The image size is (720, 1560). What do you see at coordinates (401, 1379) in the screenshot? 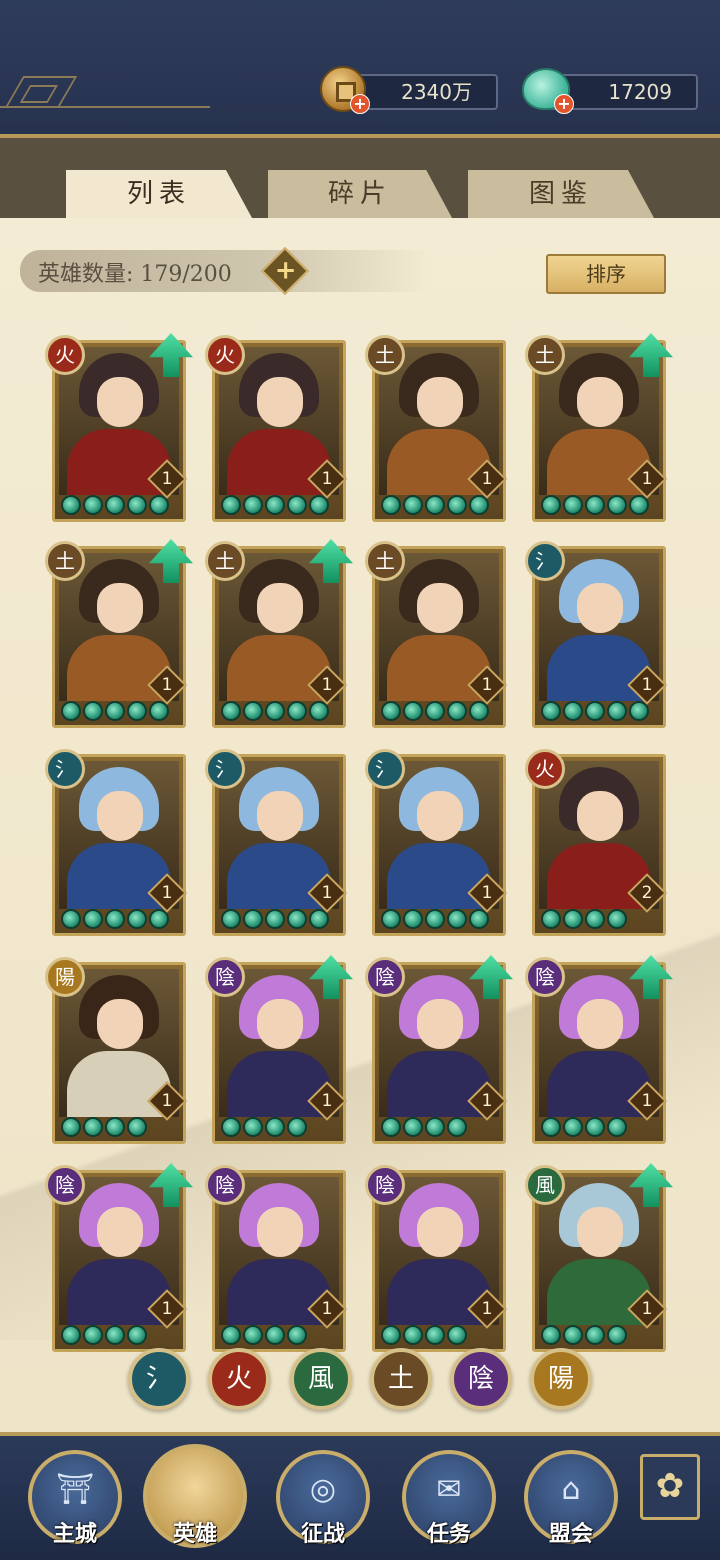
I see `filter-earth-button: 土` at bounding box center [401, 1379].